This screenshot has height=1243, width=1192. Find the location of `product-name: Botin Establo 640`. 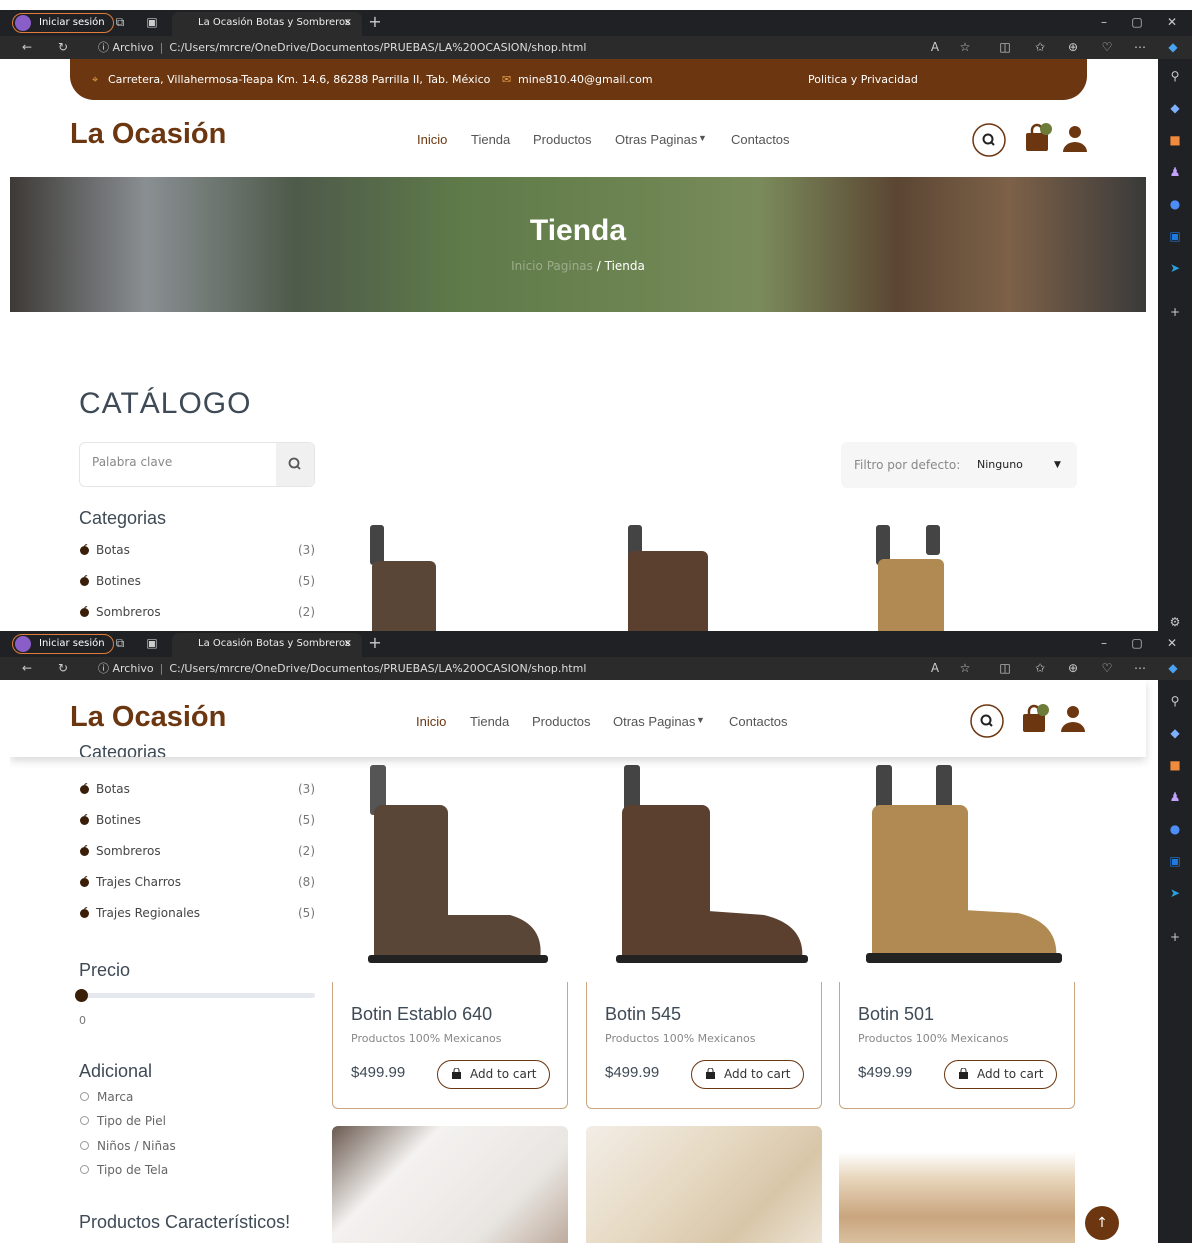

product-name: Botin Establo 640 is located at coordinates (421, 1014).